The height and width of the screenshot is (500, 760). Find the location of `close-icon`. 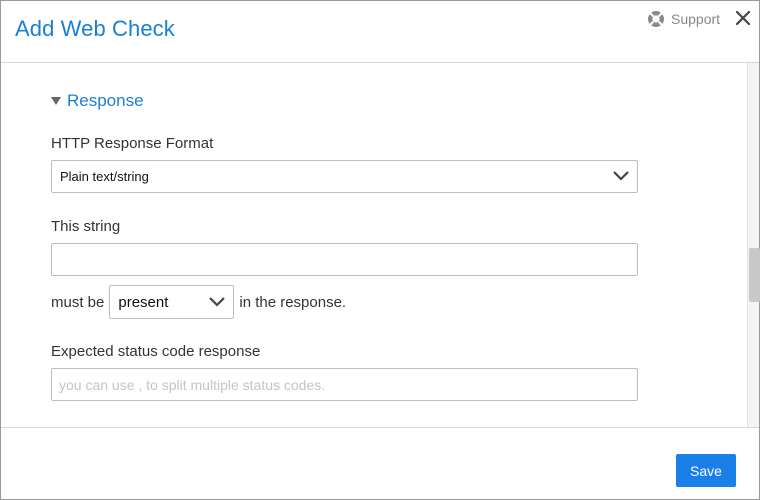

close-icon is located at coordinates (743, 18).